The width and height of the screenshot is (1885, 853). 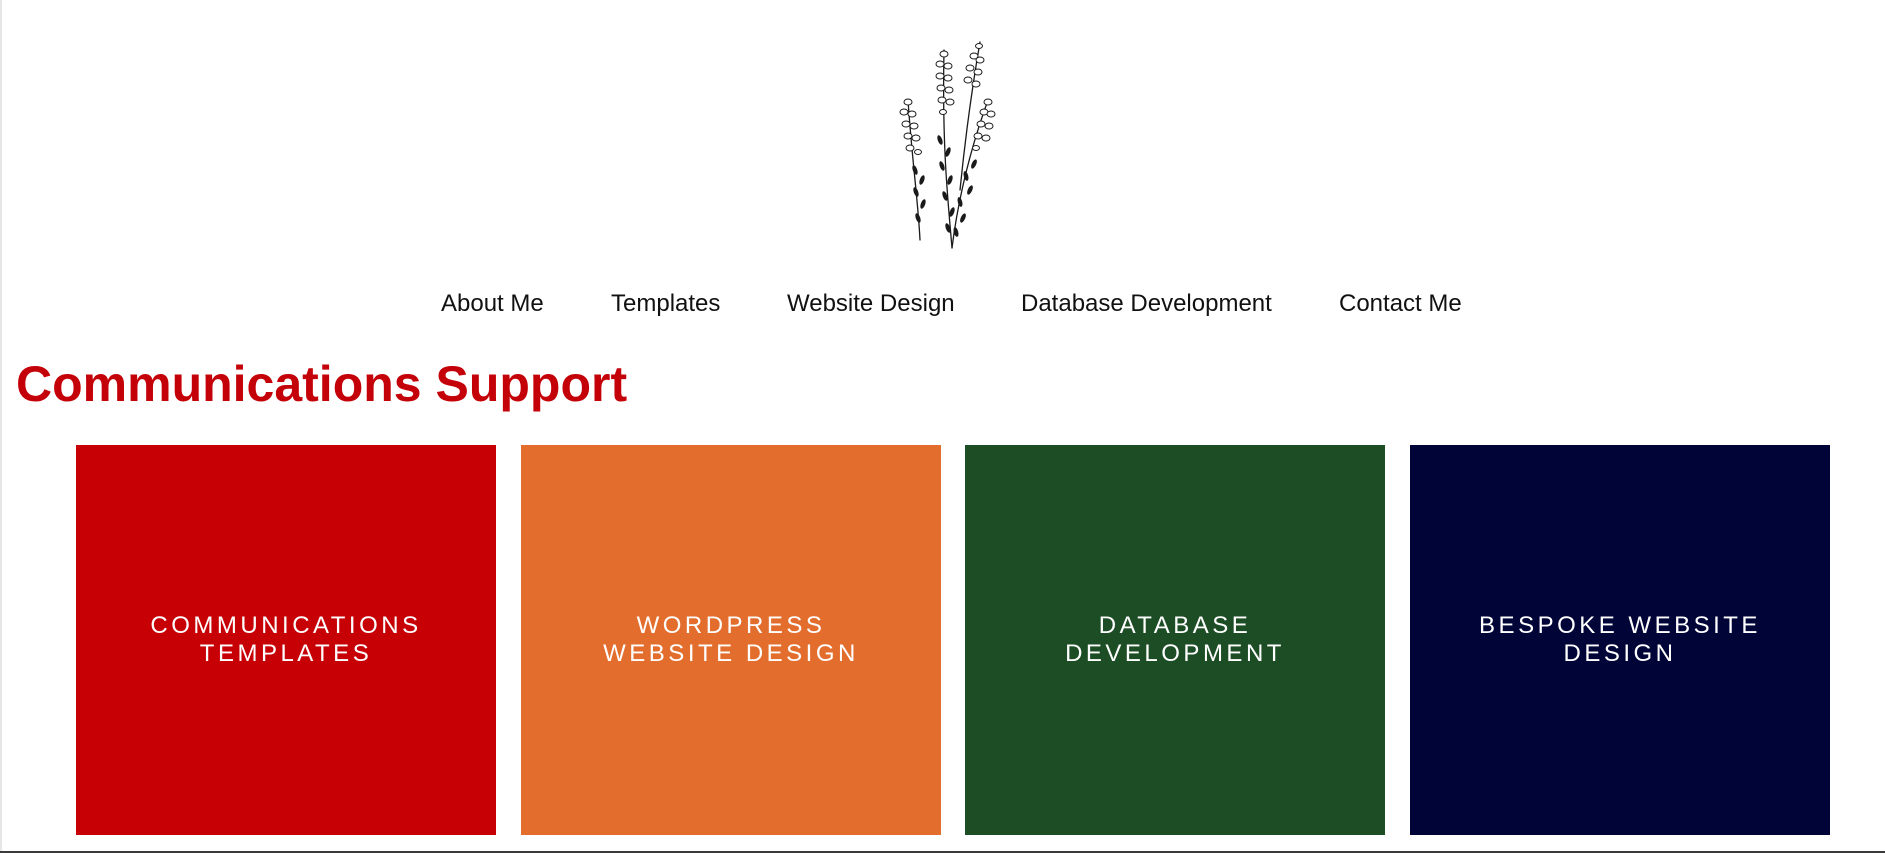 I want to click on page-edge, so click(x=1, y=426).